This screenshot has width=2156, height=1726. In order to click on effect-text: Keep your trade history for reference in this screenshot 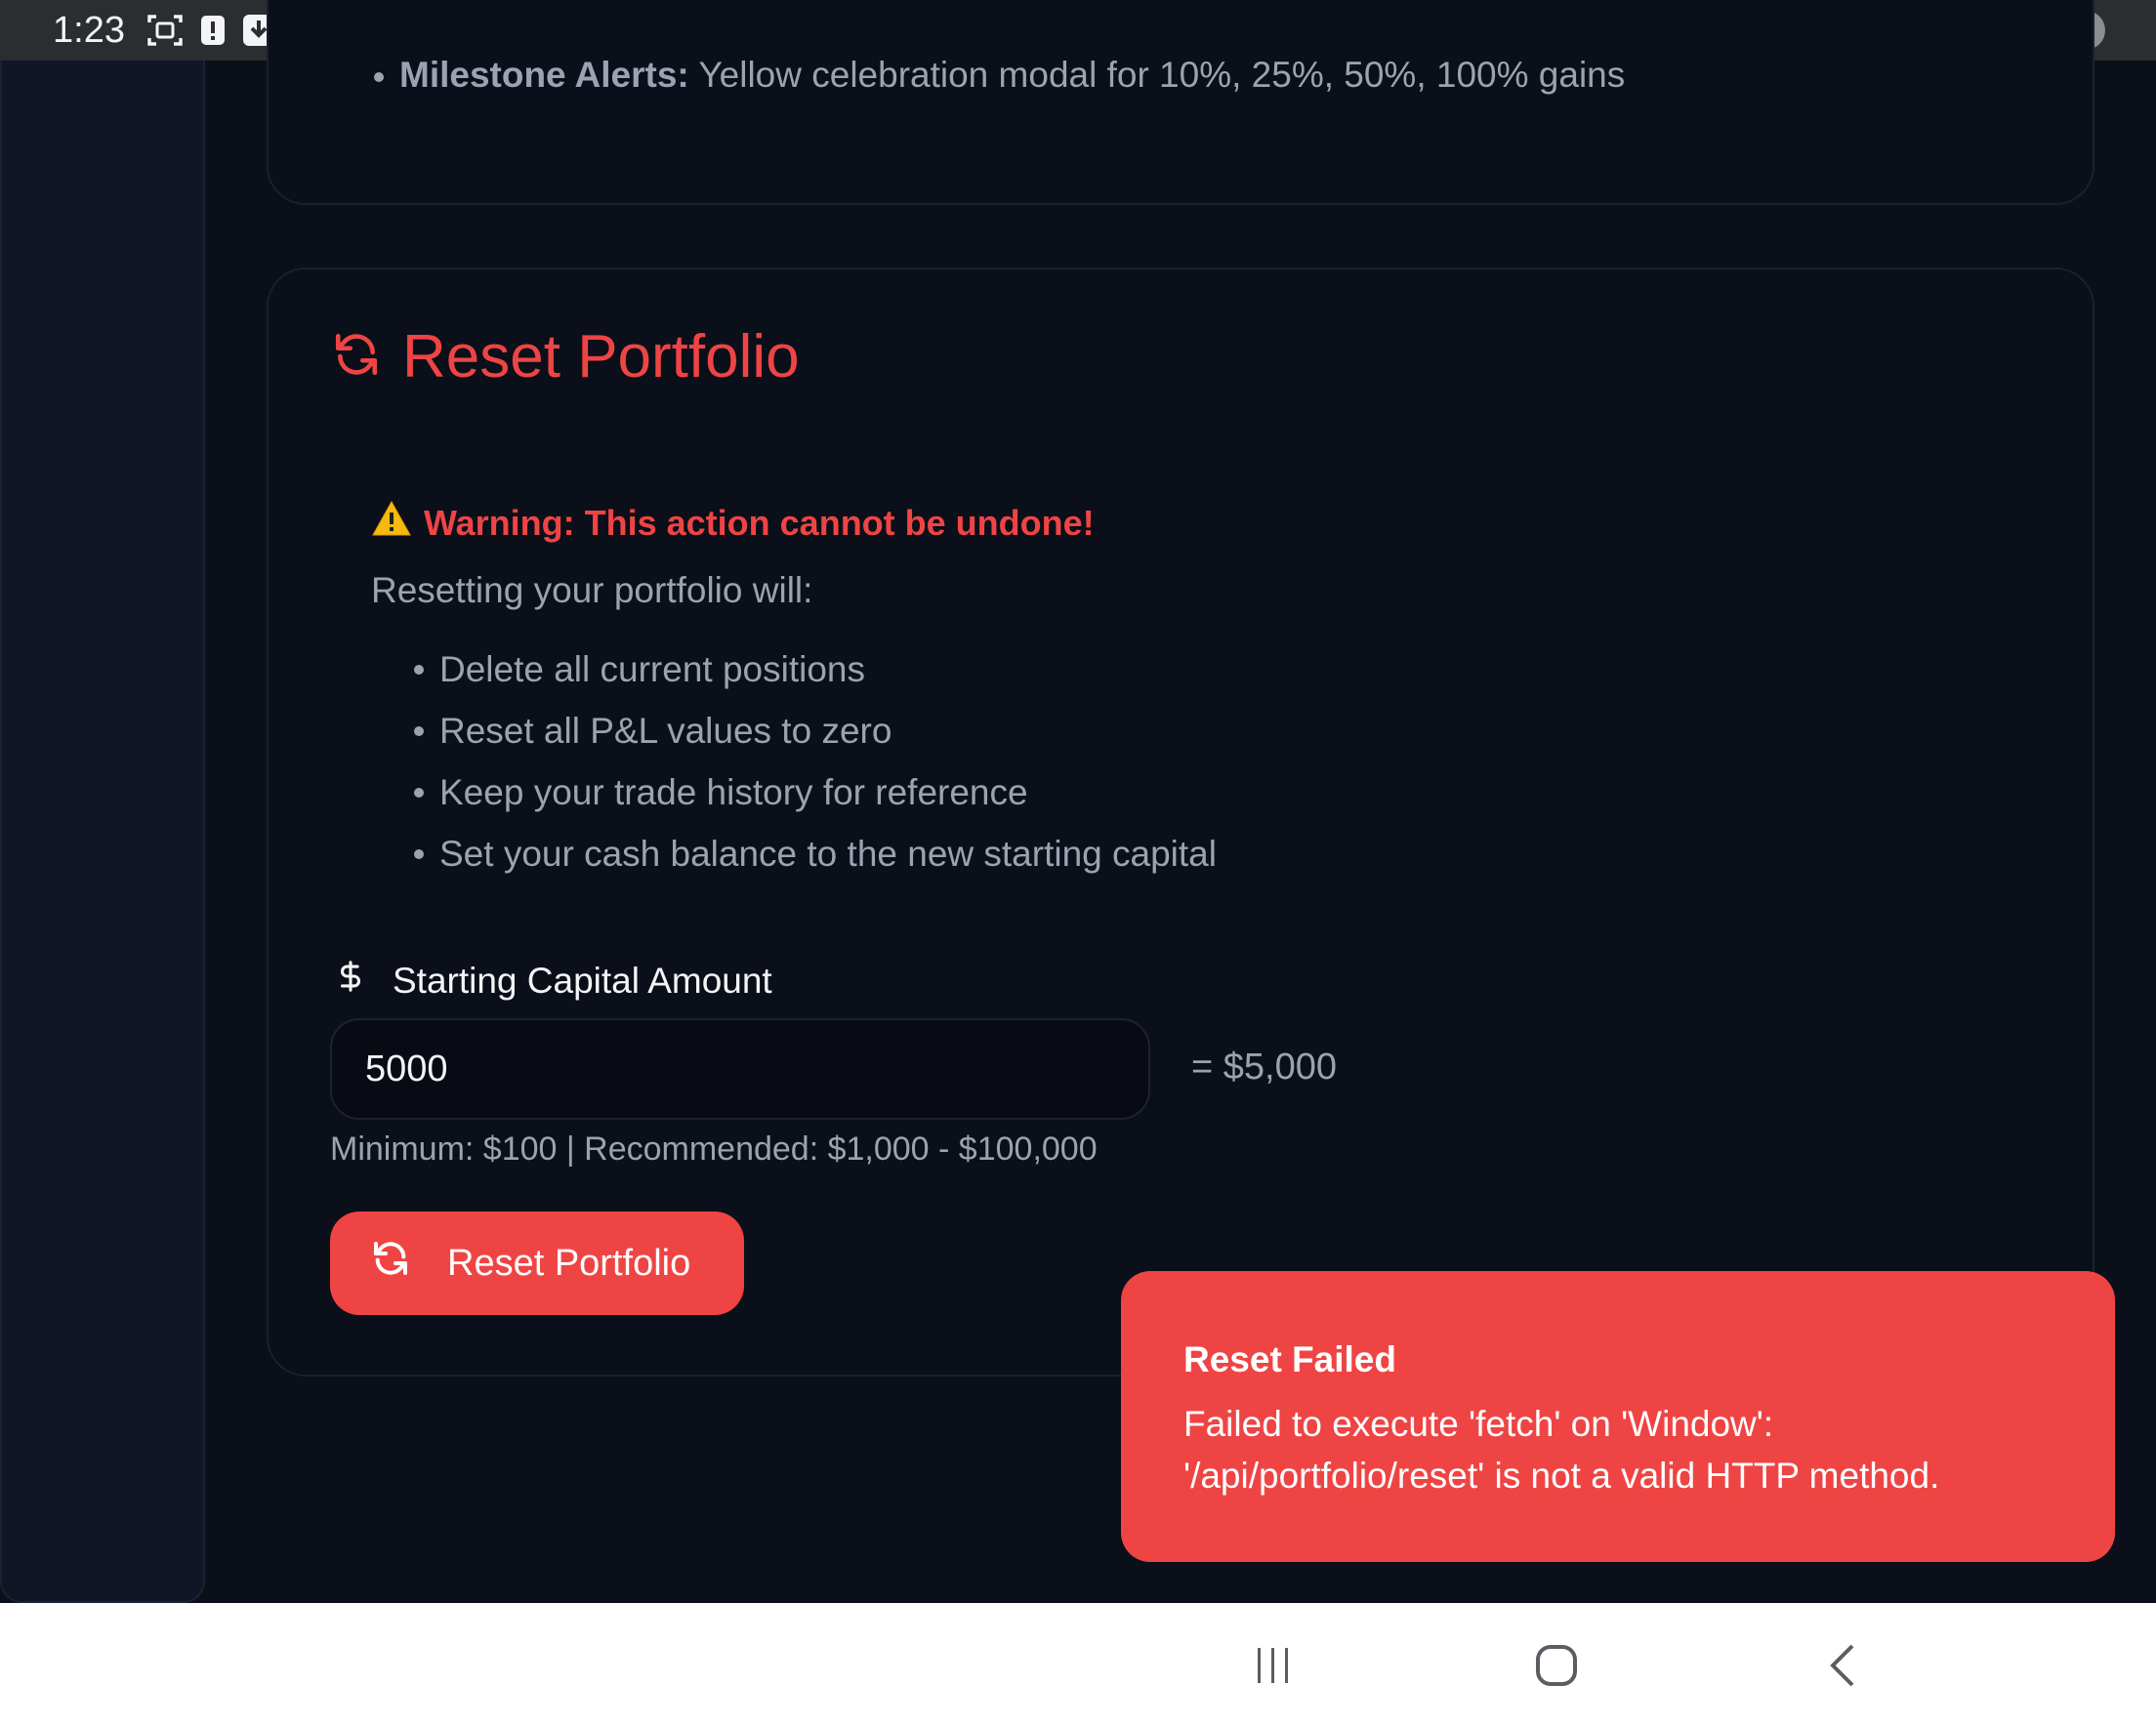, I will do `click(734, 791)`.